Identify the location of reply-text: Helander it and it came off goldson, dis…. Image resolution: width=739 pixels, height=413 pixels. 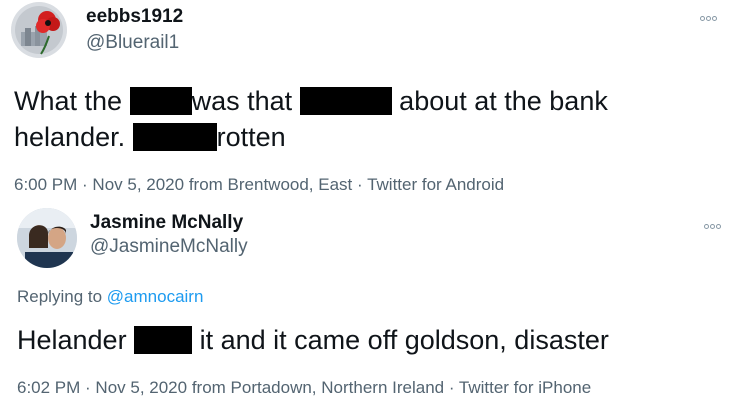
(313, 340).